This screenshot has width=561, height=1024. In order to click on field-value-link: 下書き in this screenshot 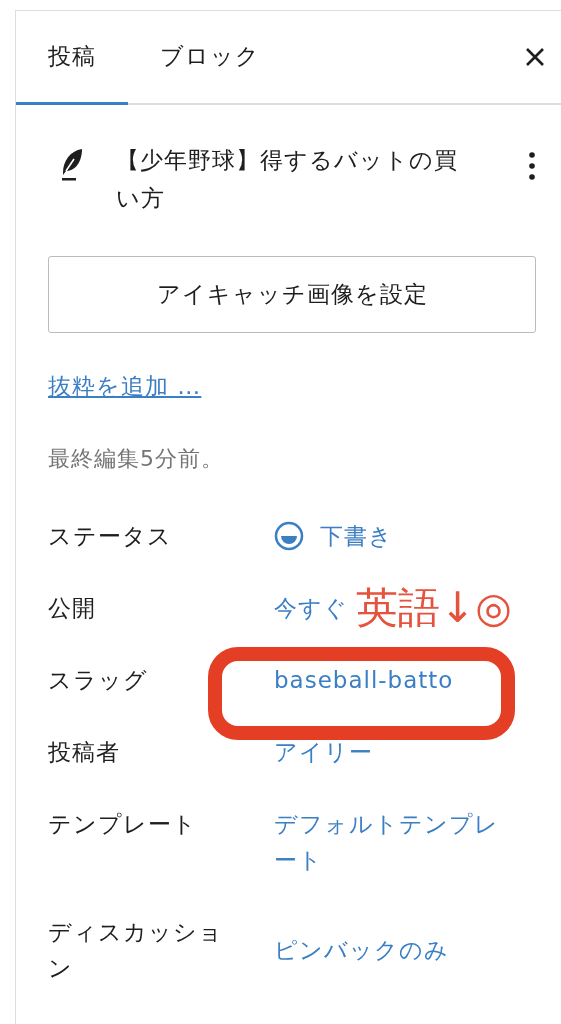, I will do `click(356, 536)`.